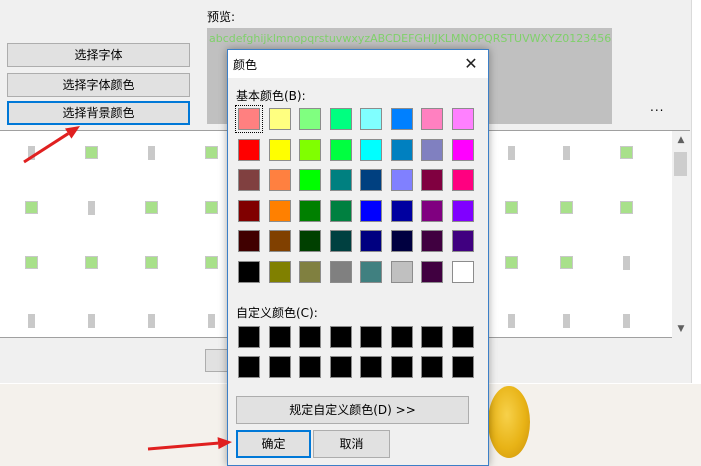 The width and height of the screenshot is (701, 466). I want to click on arrow-to-background-button-shaft, so click(46, 148).